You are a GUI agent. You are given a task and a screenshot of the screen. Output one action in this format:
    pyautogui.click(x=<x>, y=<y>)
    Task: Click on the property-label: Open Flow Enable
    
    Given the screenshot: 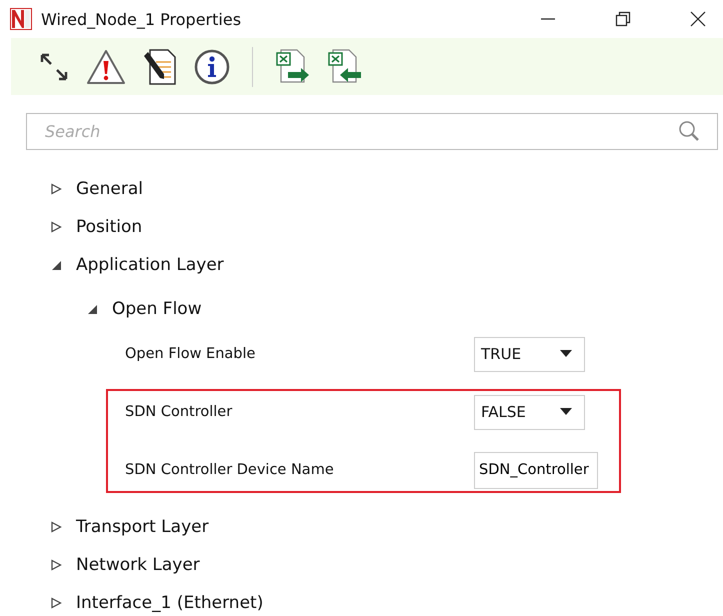 What is the action you would take?
    pyautogui.click(x=190, y=354)
    